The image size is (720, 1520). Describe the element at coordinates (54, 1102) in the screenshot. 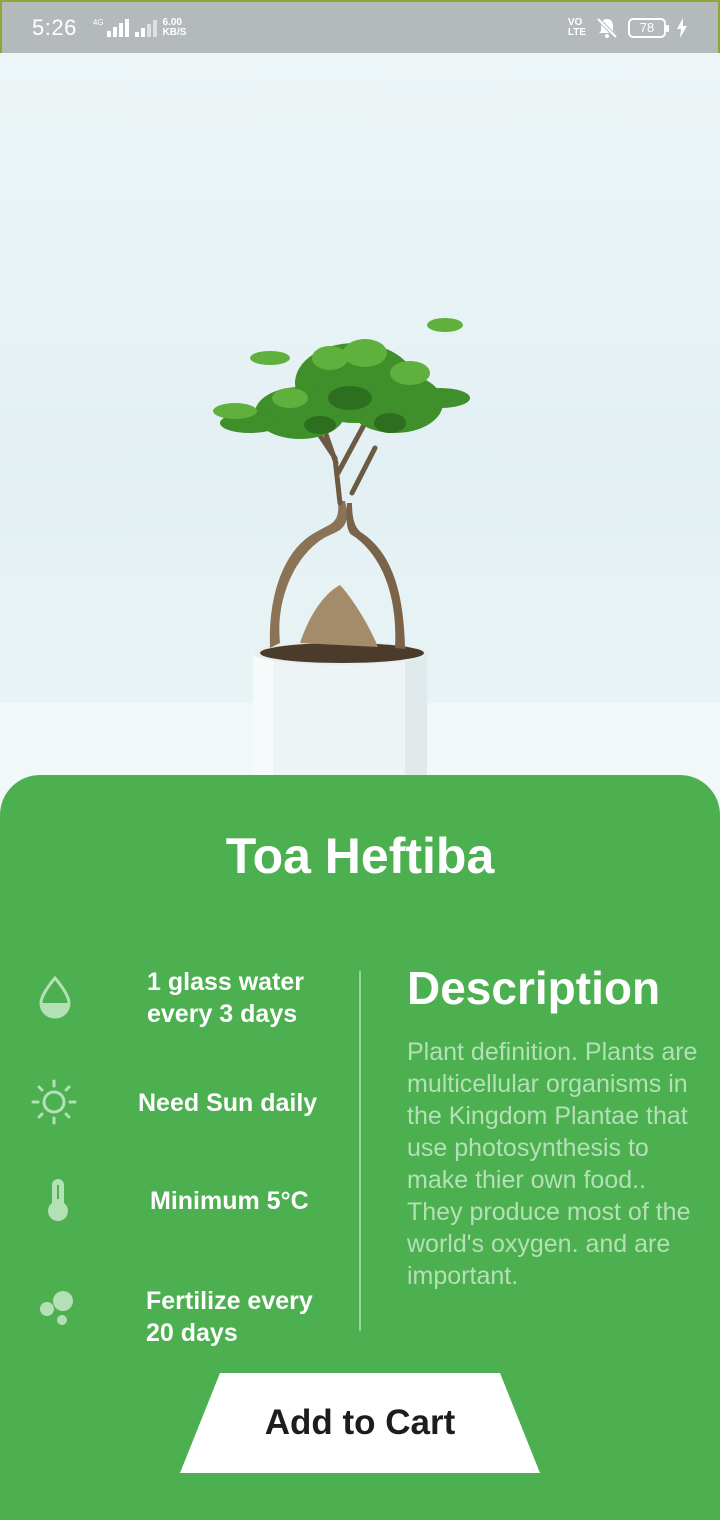

I see `sun-icon` at that location.